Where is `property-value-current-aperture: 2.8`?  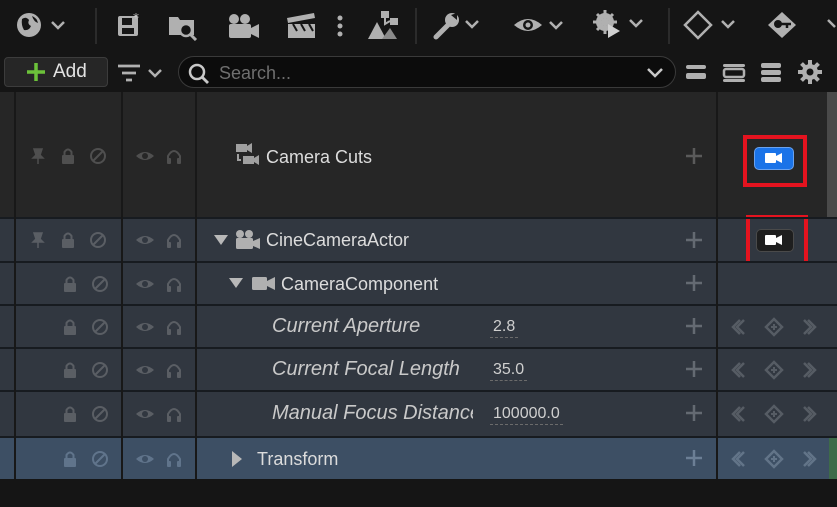
property-value-current-aperture: 2.8 is located at coordinates (504, 328).